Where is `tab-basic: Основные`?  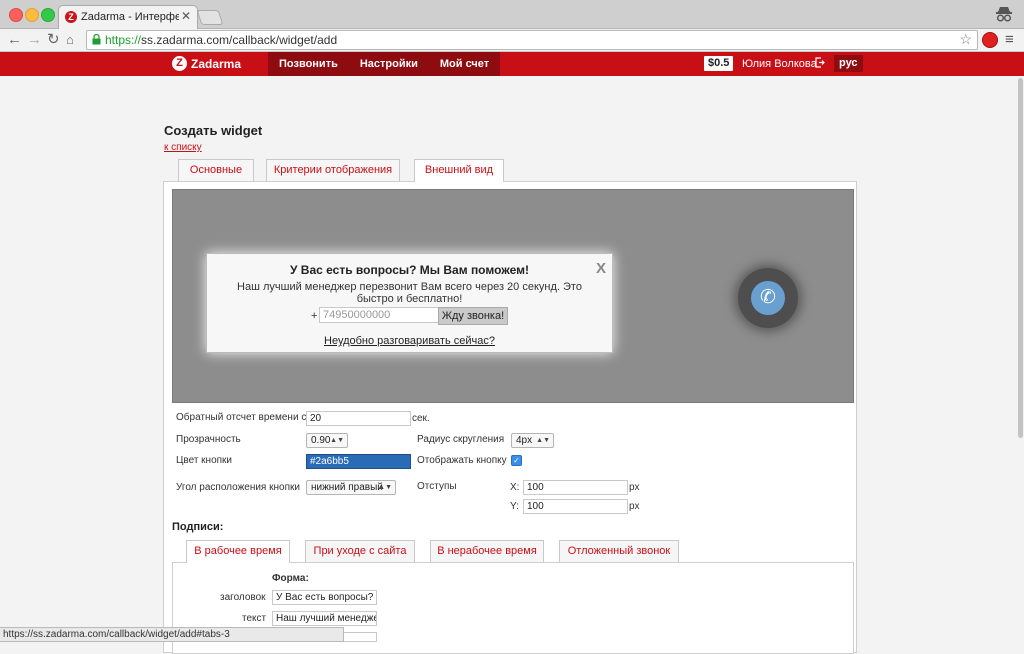
tab-basic: Основные is located at coordinates (216, 170).